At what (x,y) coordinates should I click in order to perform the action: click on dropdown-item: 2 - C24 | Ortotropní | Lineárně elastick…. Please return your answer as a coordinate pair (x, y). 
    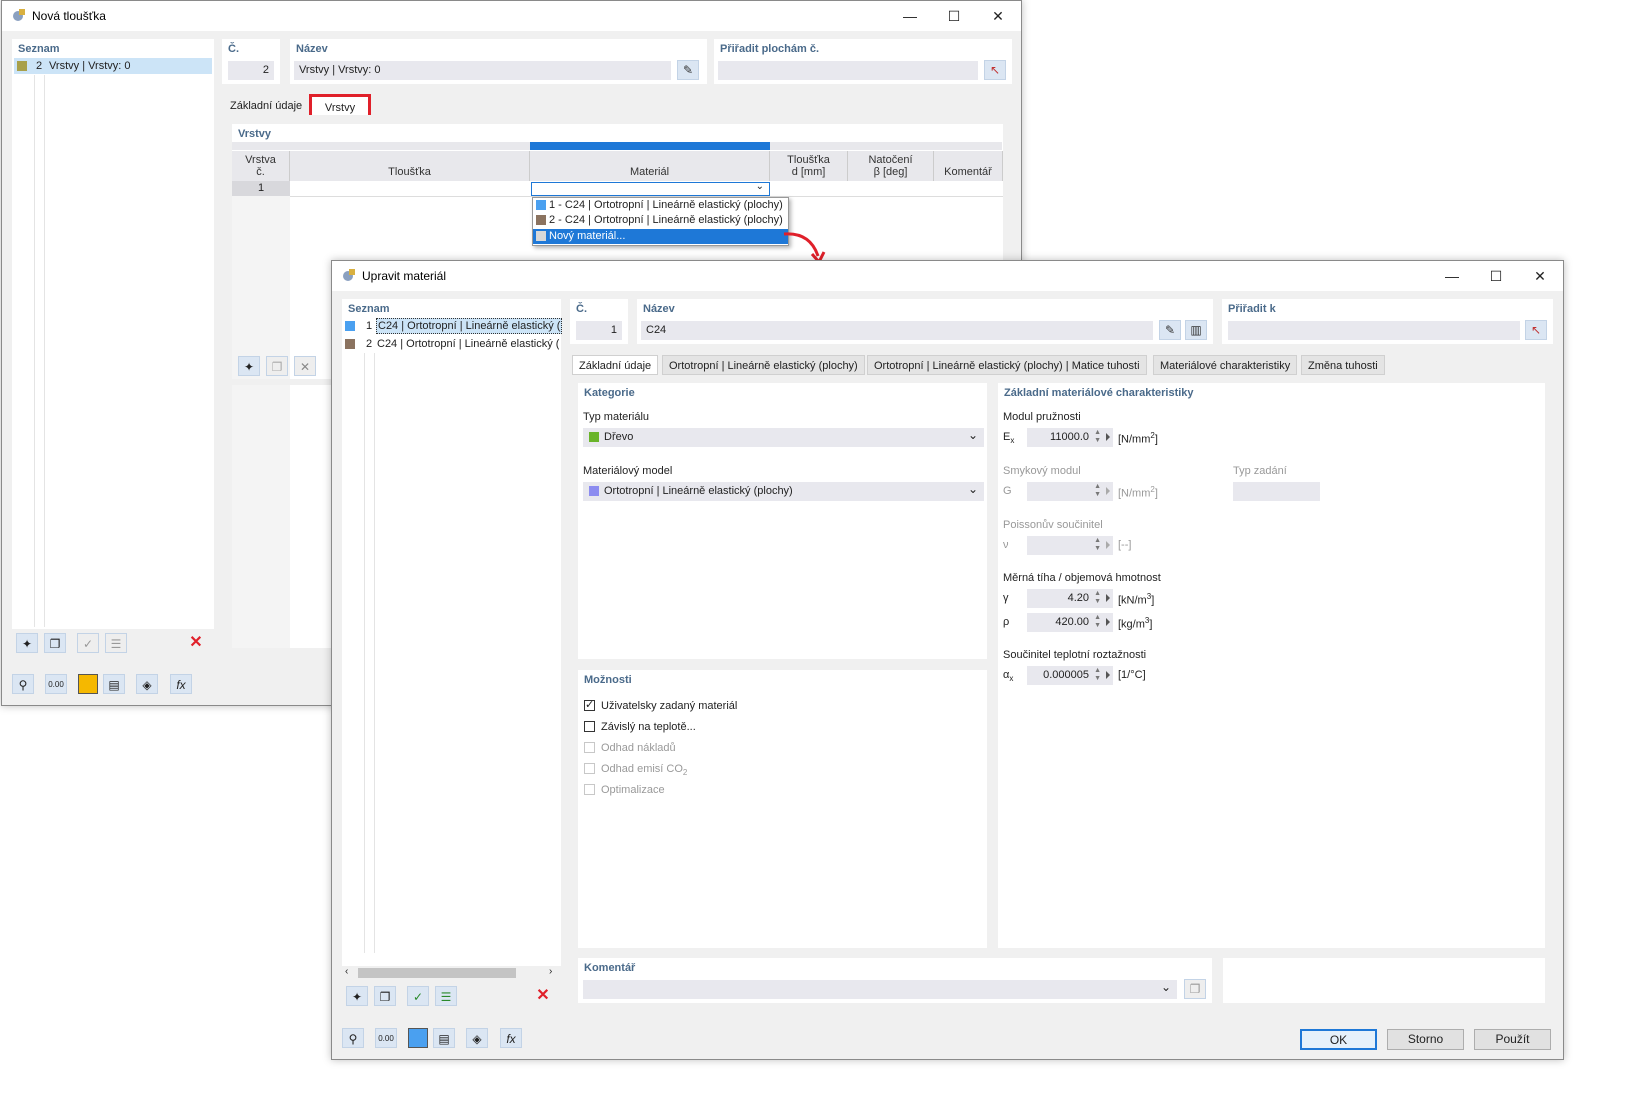
    Looking at the image, I should click on (660, 220).